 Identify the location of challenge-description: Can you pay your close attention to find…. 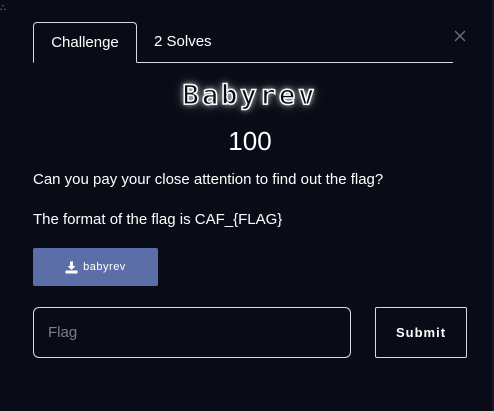
(208, 179).